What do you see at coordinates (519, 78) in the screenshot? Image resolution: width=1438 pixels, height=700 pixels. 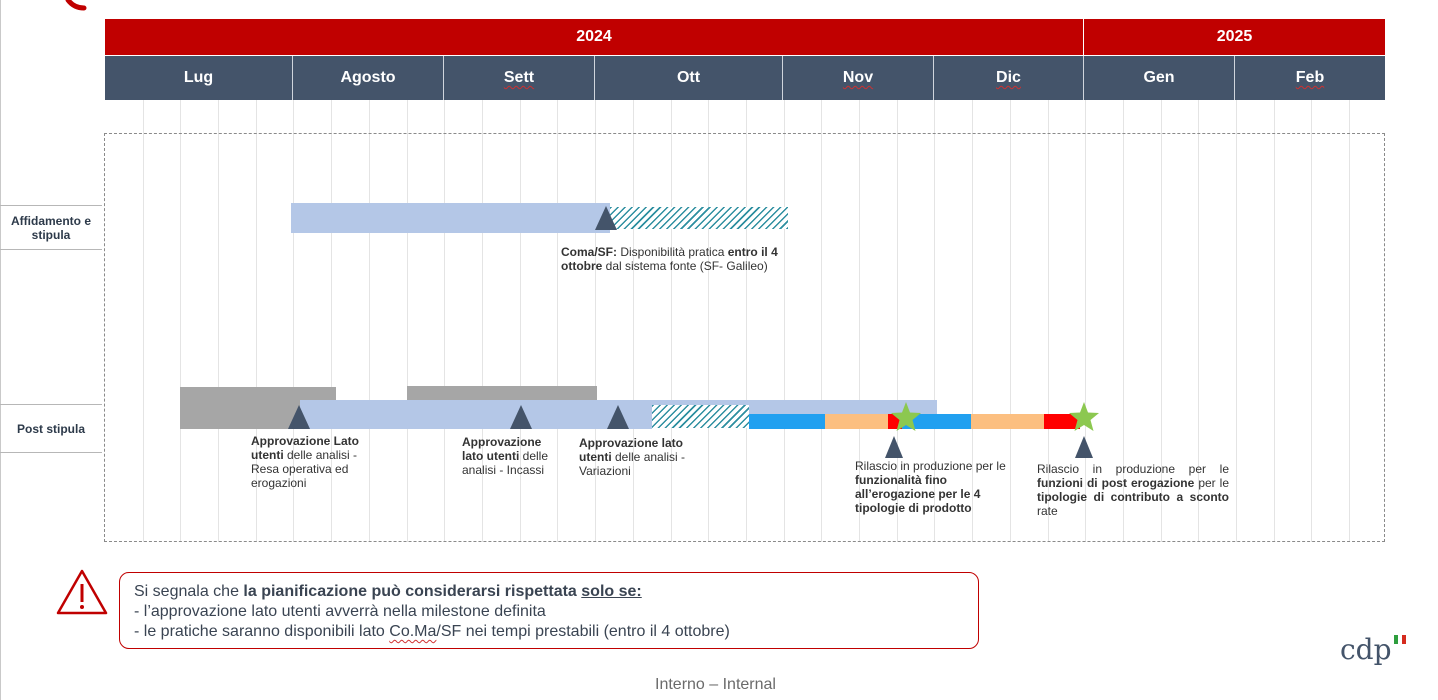 I see `month-sett: Sett` at bounding box center [519, 78].